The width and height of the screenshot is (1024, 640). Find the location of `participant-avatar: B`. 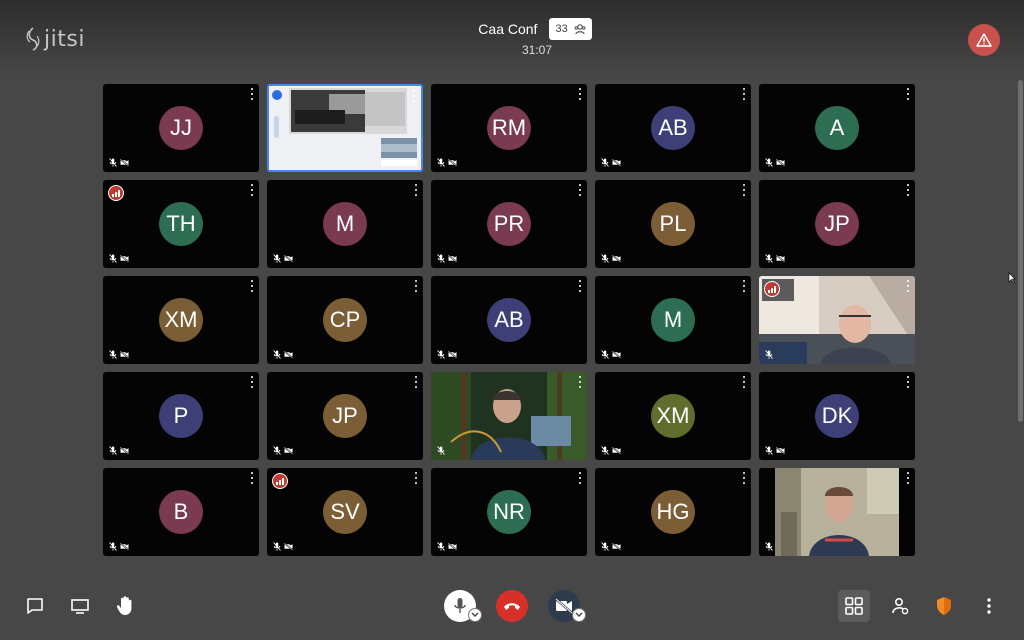

participant-avatar: B is located at coordinates (181, 512).